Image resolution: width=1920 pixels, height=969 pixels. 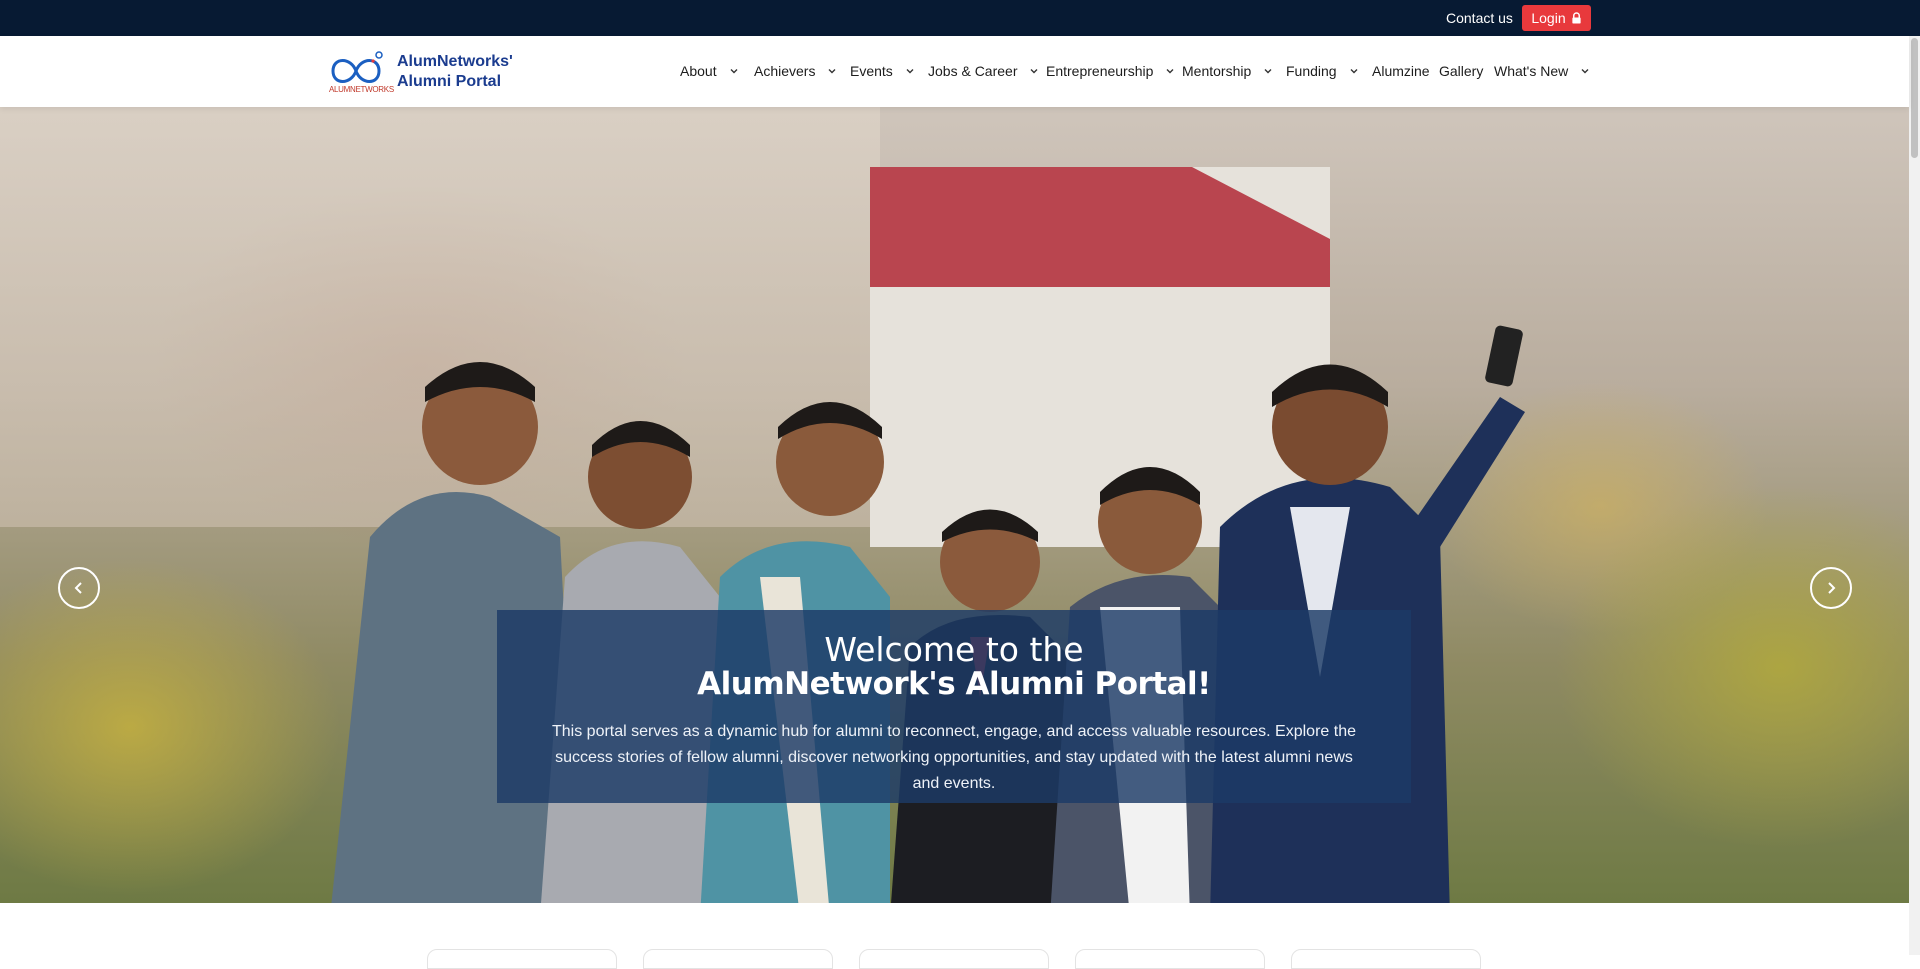 I want to click on nav-item-alumzine: Alumzine, so click(x=1401, y=71).